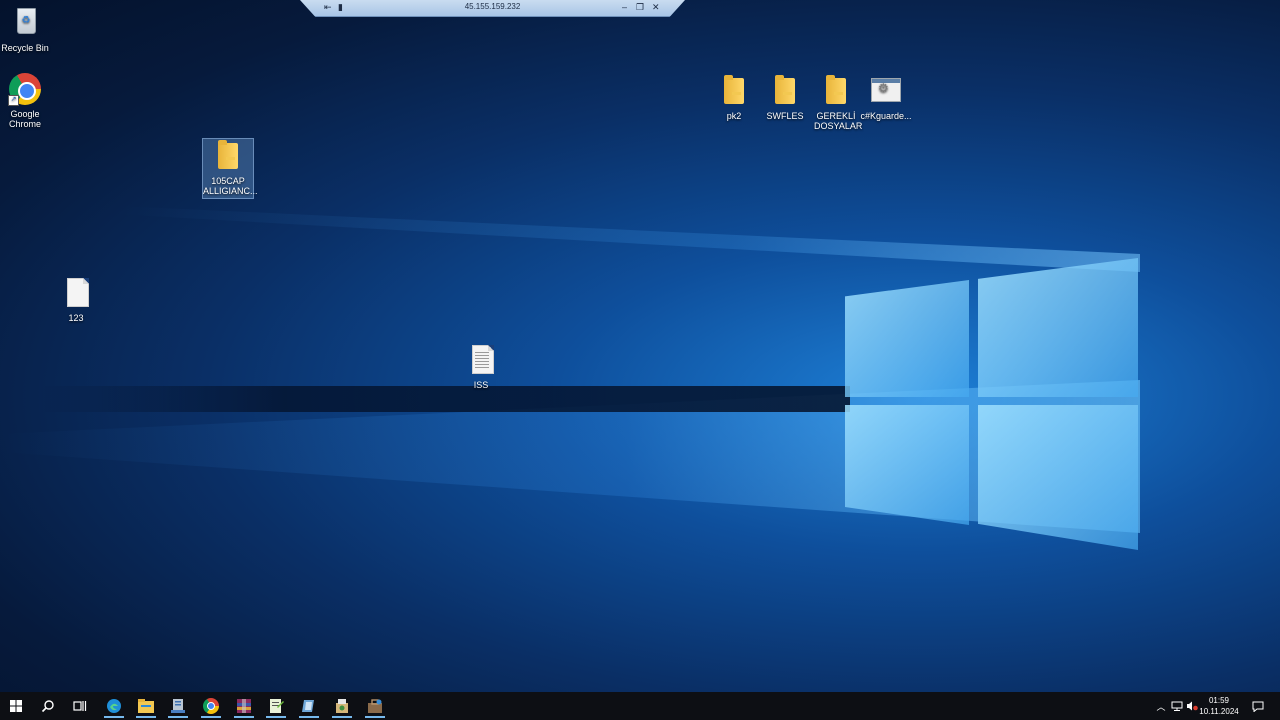 The width and height of the screenshot is (1280, 720). I want to click on chevron-up-icon: ︿, so click(1161, 706).